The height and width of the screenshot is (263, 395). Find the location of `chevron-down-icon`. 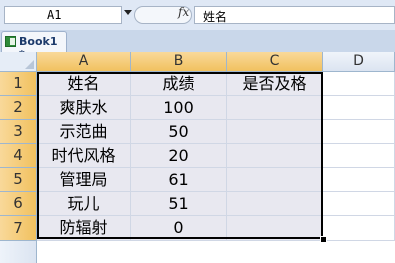

chevron-down-icon is located at coordinates (128, 12).